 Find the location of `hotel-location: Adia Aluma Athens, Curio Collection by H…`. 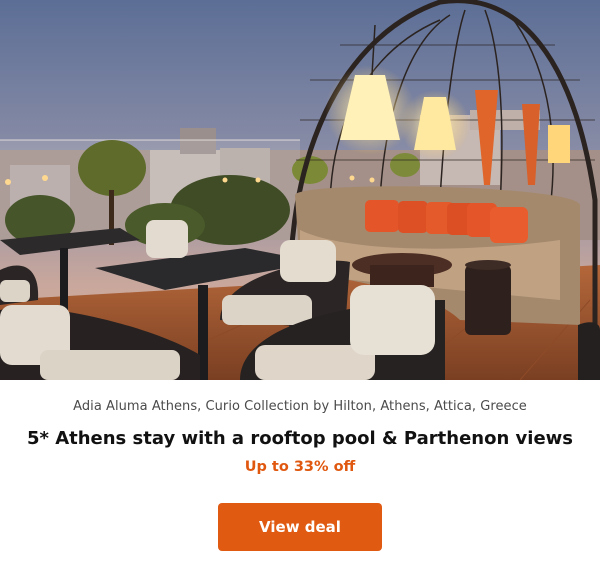

hotel-location: Adia Aluma Athens, Curio Collection by H… is located at coordinates (300, 406).